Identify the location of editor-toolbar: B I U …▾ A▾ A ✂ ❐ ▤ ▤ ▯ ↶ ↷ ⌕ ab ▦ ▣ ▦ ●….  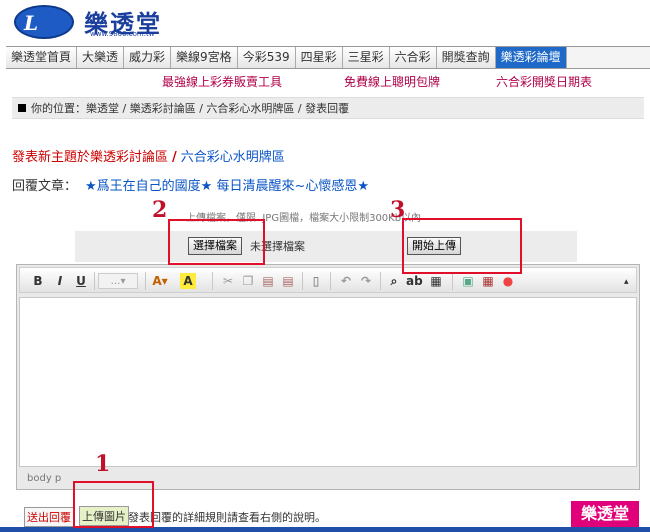
(328, 280).